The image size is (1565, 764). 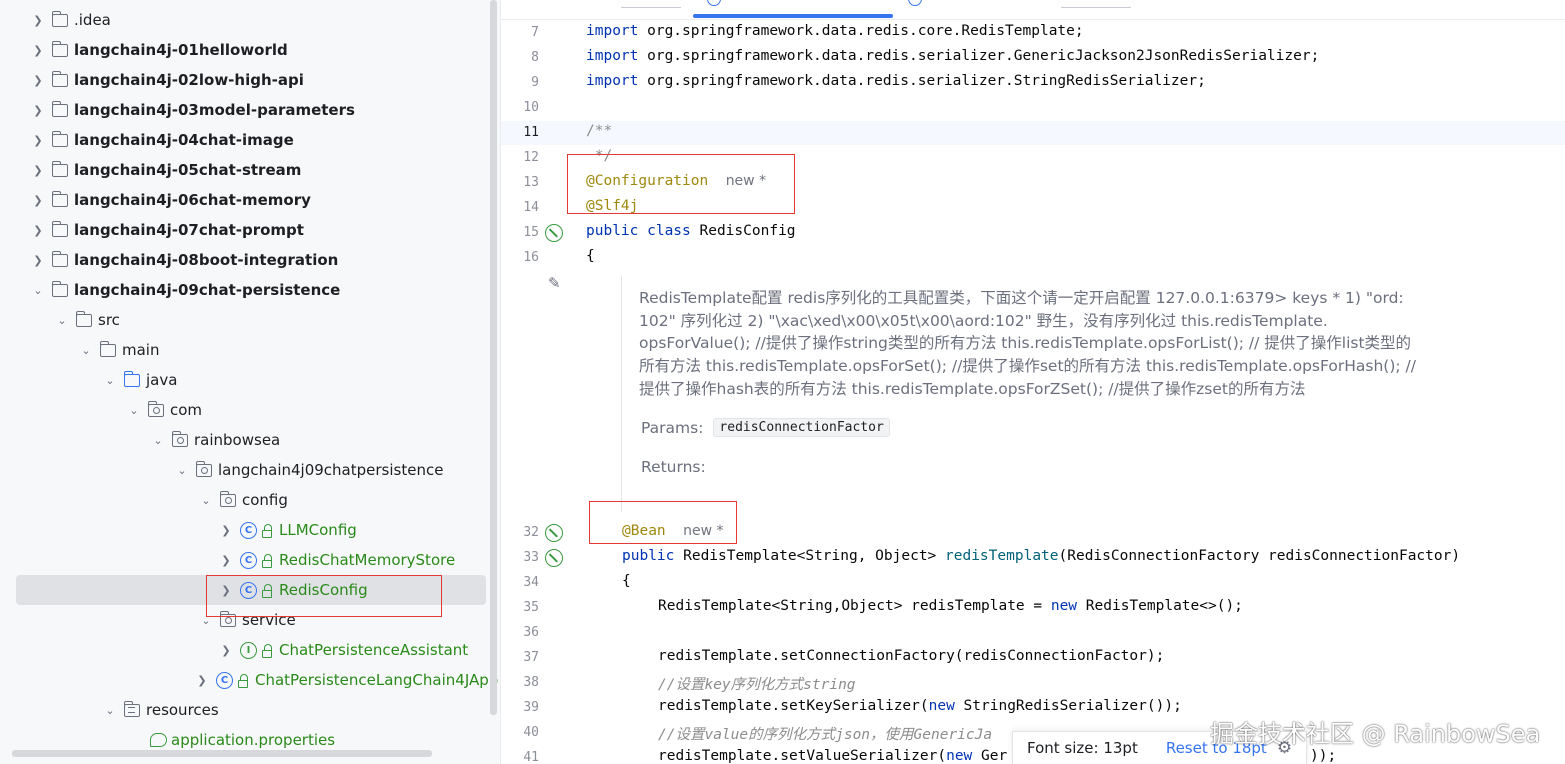 I want to click on code-line-11: /**, so click(x=599, y=131).